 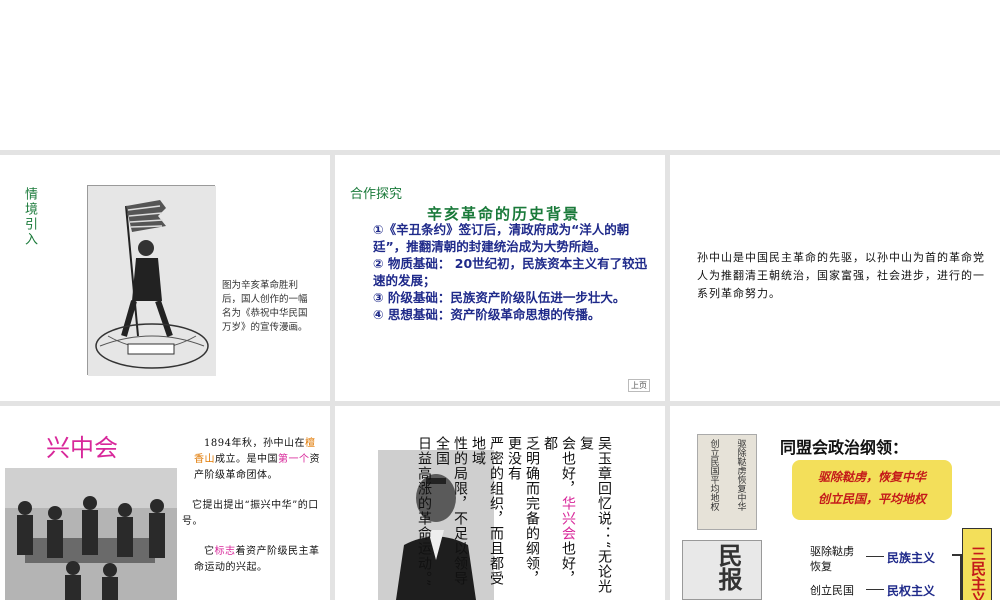 I want to click on quote-column: 乏明确而完备的纲领，更没有, so click(x=523, y=511).